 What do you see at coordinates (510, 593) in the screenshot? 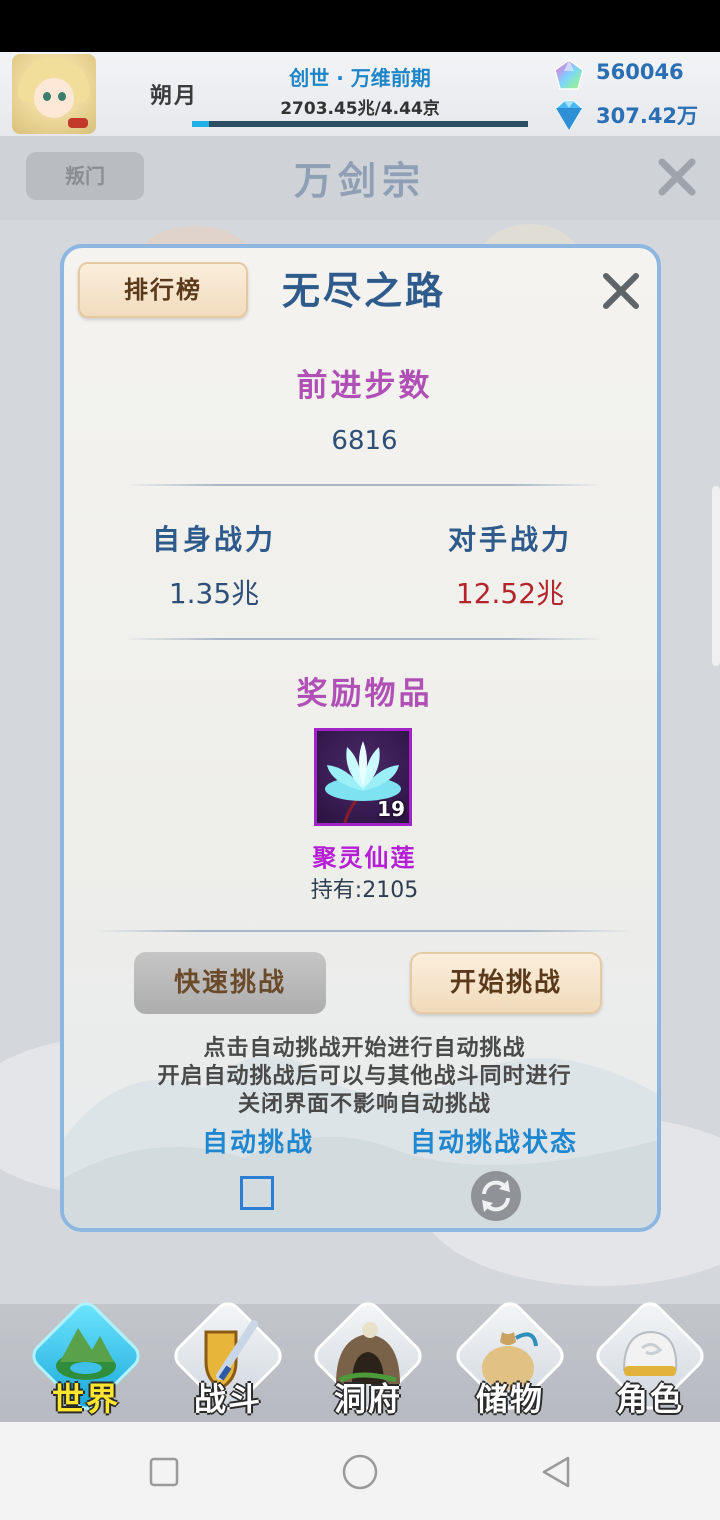
I see `opponent-power-value: 12.52兆` at bounding box center [510, 593].